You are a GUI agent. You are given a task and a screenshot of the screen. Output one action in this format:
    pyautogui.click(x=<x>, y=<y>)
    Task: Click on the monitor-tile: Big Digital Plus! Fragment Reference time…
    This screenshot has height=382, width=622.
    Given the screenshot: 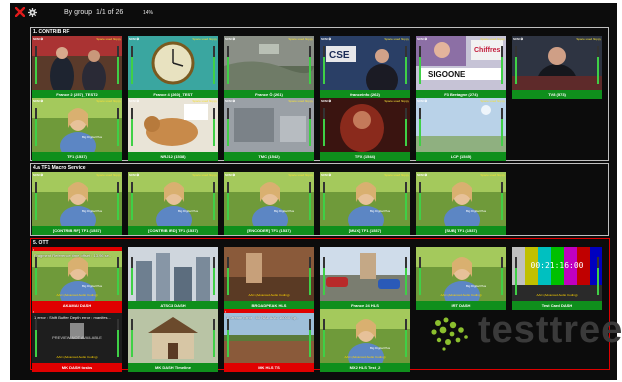 What is the action you would take?
    pyautogui.click(x=77, y=278)
    